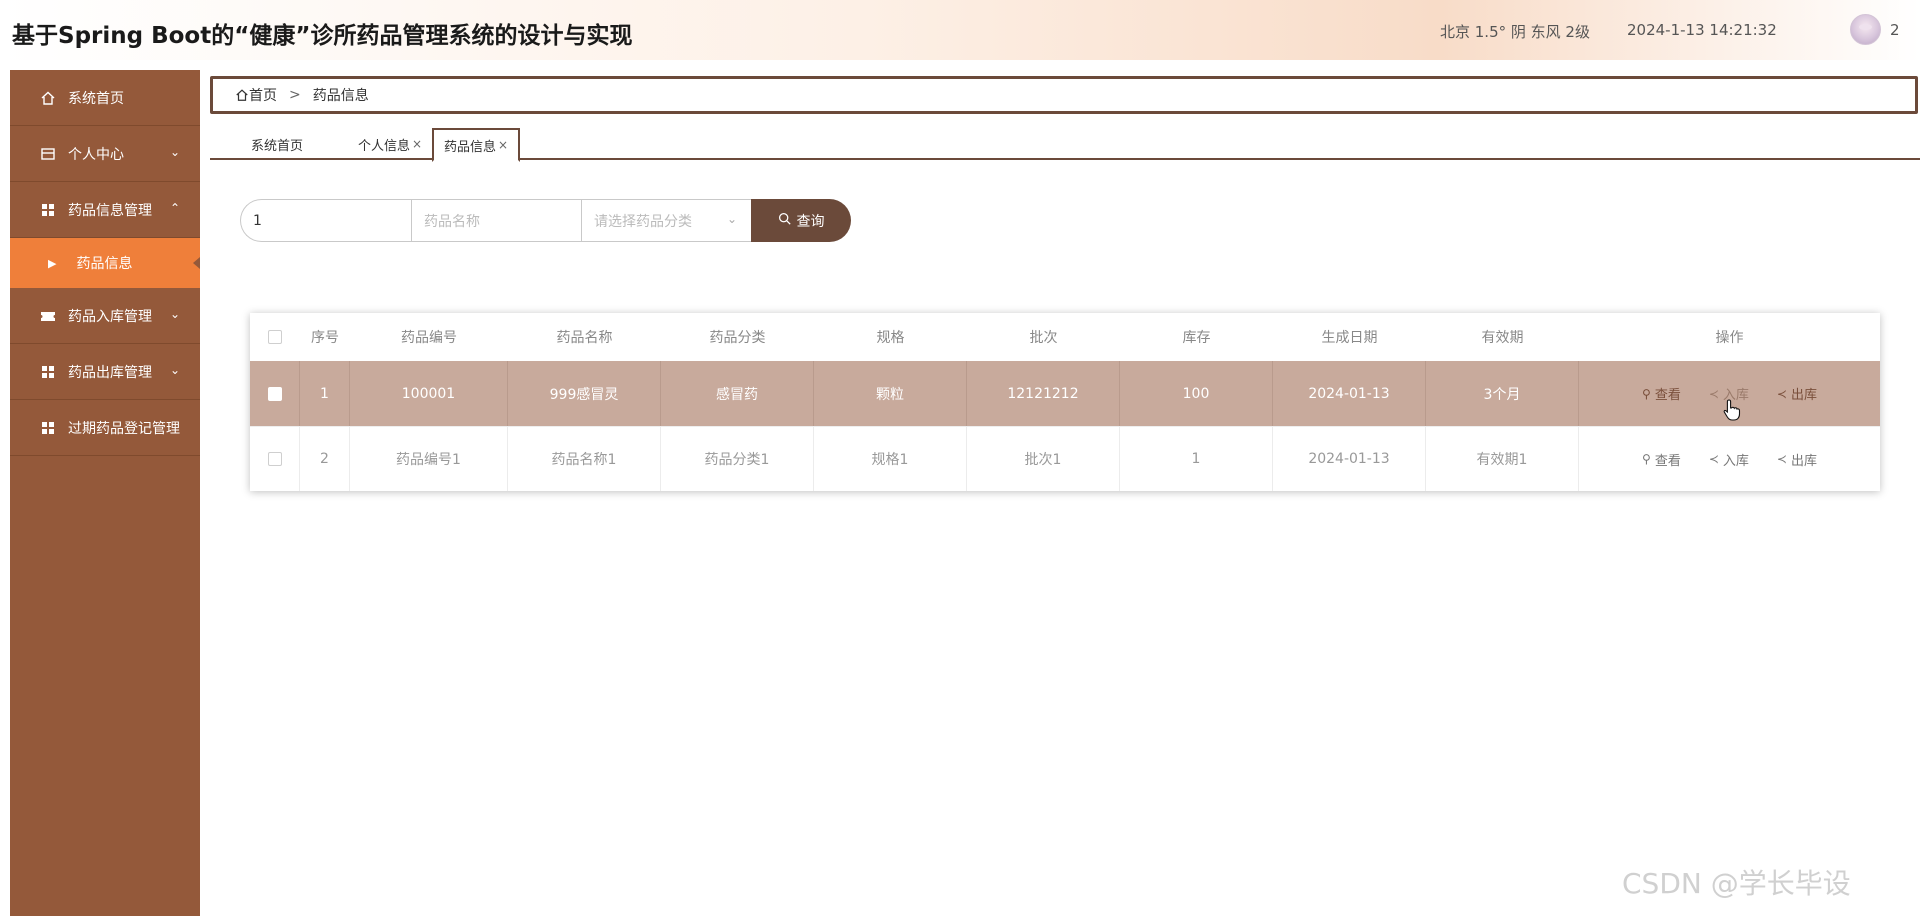 The width and height of the screenshot is (1920, 916). I want to click on drug-category-select: 请选择药品分类 ⌄, so click(666, 220).